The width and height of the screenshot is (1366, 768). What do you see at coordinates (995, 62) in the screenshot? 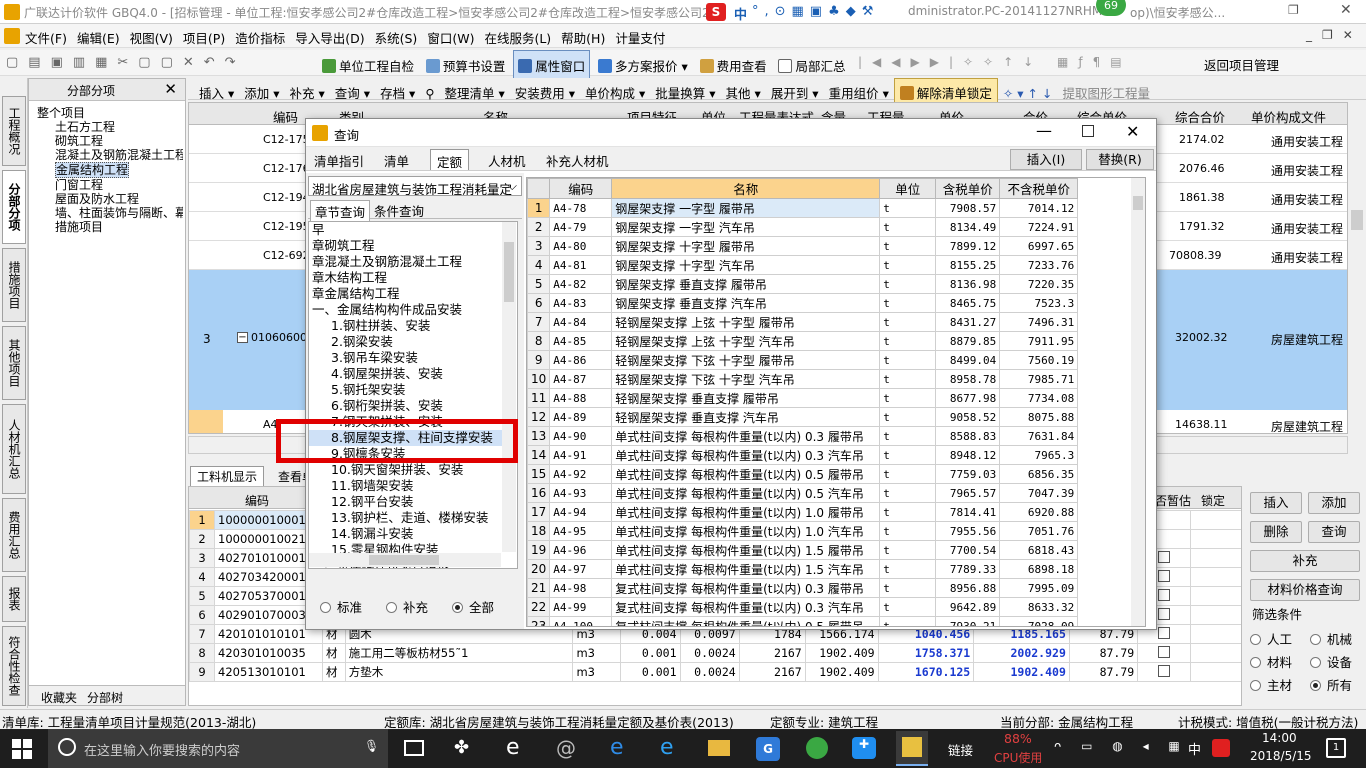
I see `toolbar-nav-icons: |◀◀▶▶|✧✧↑↓ ▦ƒ¶▤` at bounding box center [995, 62].